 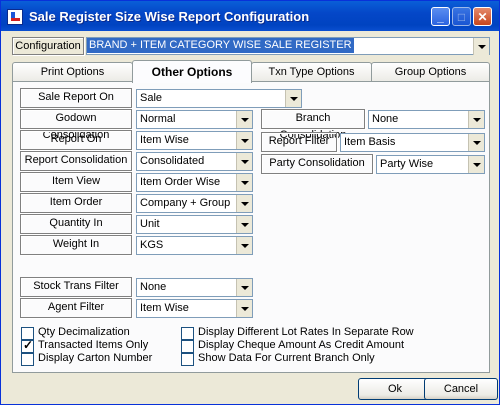 What do you see at coordinates (84, 332) in the screenshot?
I see `qty-decimalization-label: Qty Decimalization` at bounding box center [84, 332].